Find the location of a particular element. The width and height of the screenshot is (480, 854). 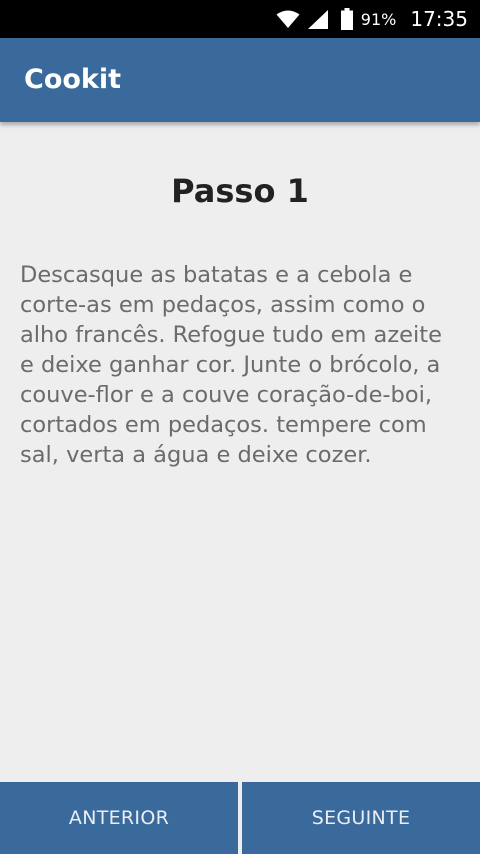

previous-button: ANTERIOR is located at coordinates (119, 818).